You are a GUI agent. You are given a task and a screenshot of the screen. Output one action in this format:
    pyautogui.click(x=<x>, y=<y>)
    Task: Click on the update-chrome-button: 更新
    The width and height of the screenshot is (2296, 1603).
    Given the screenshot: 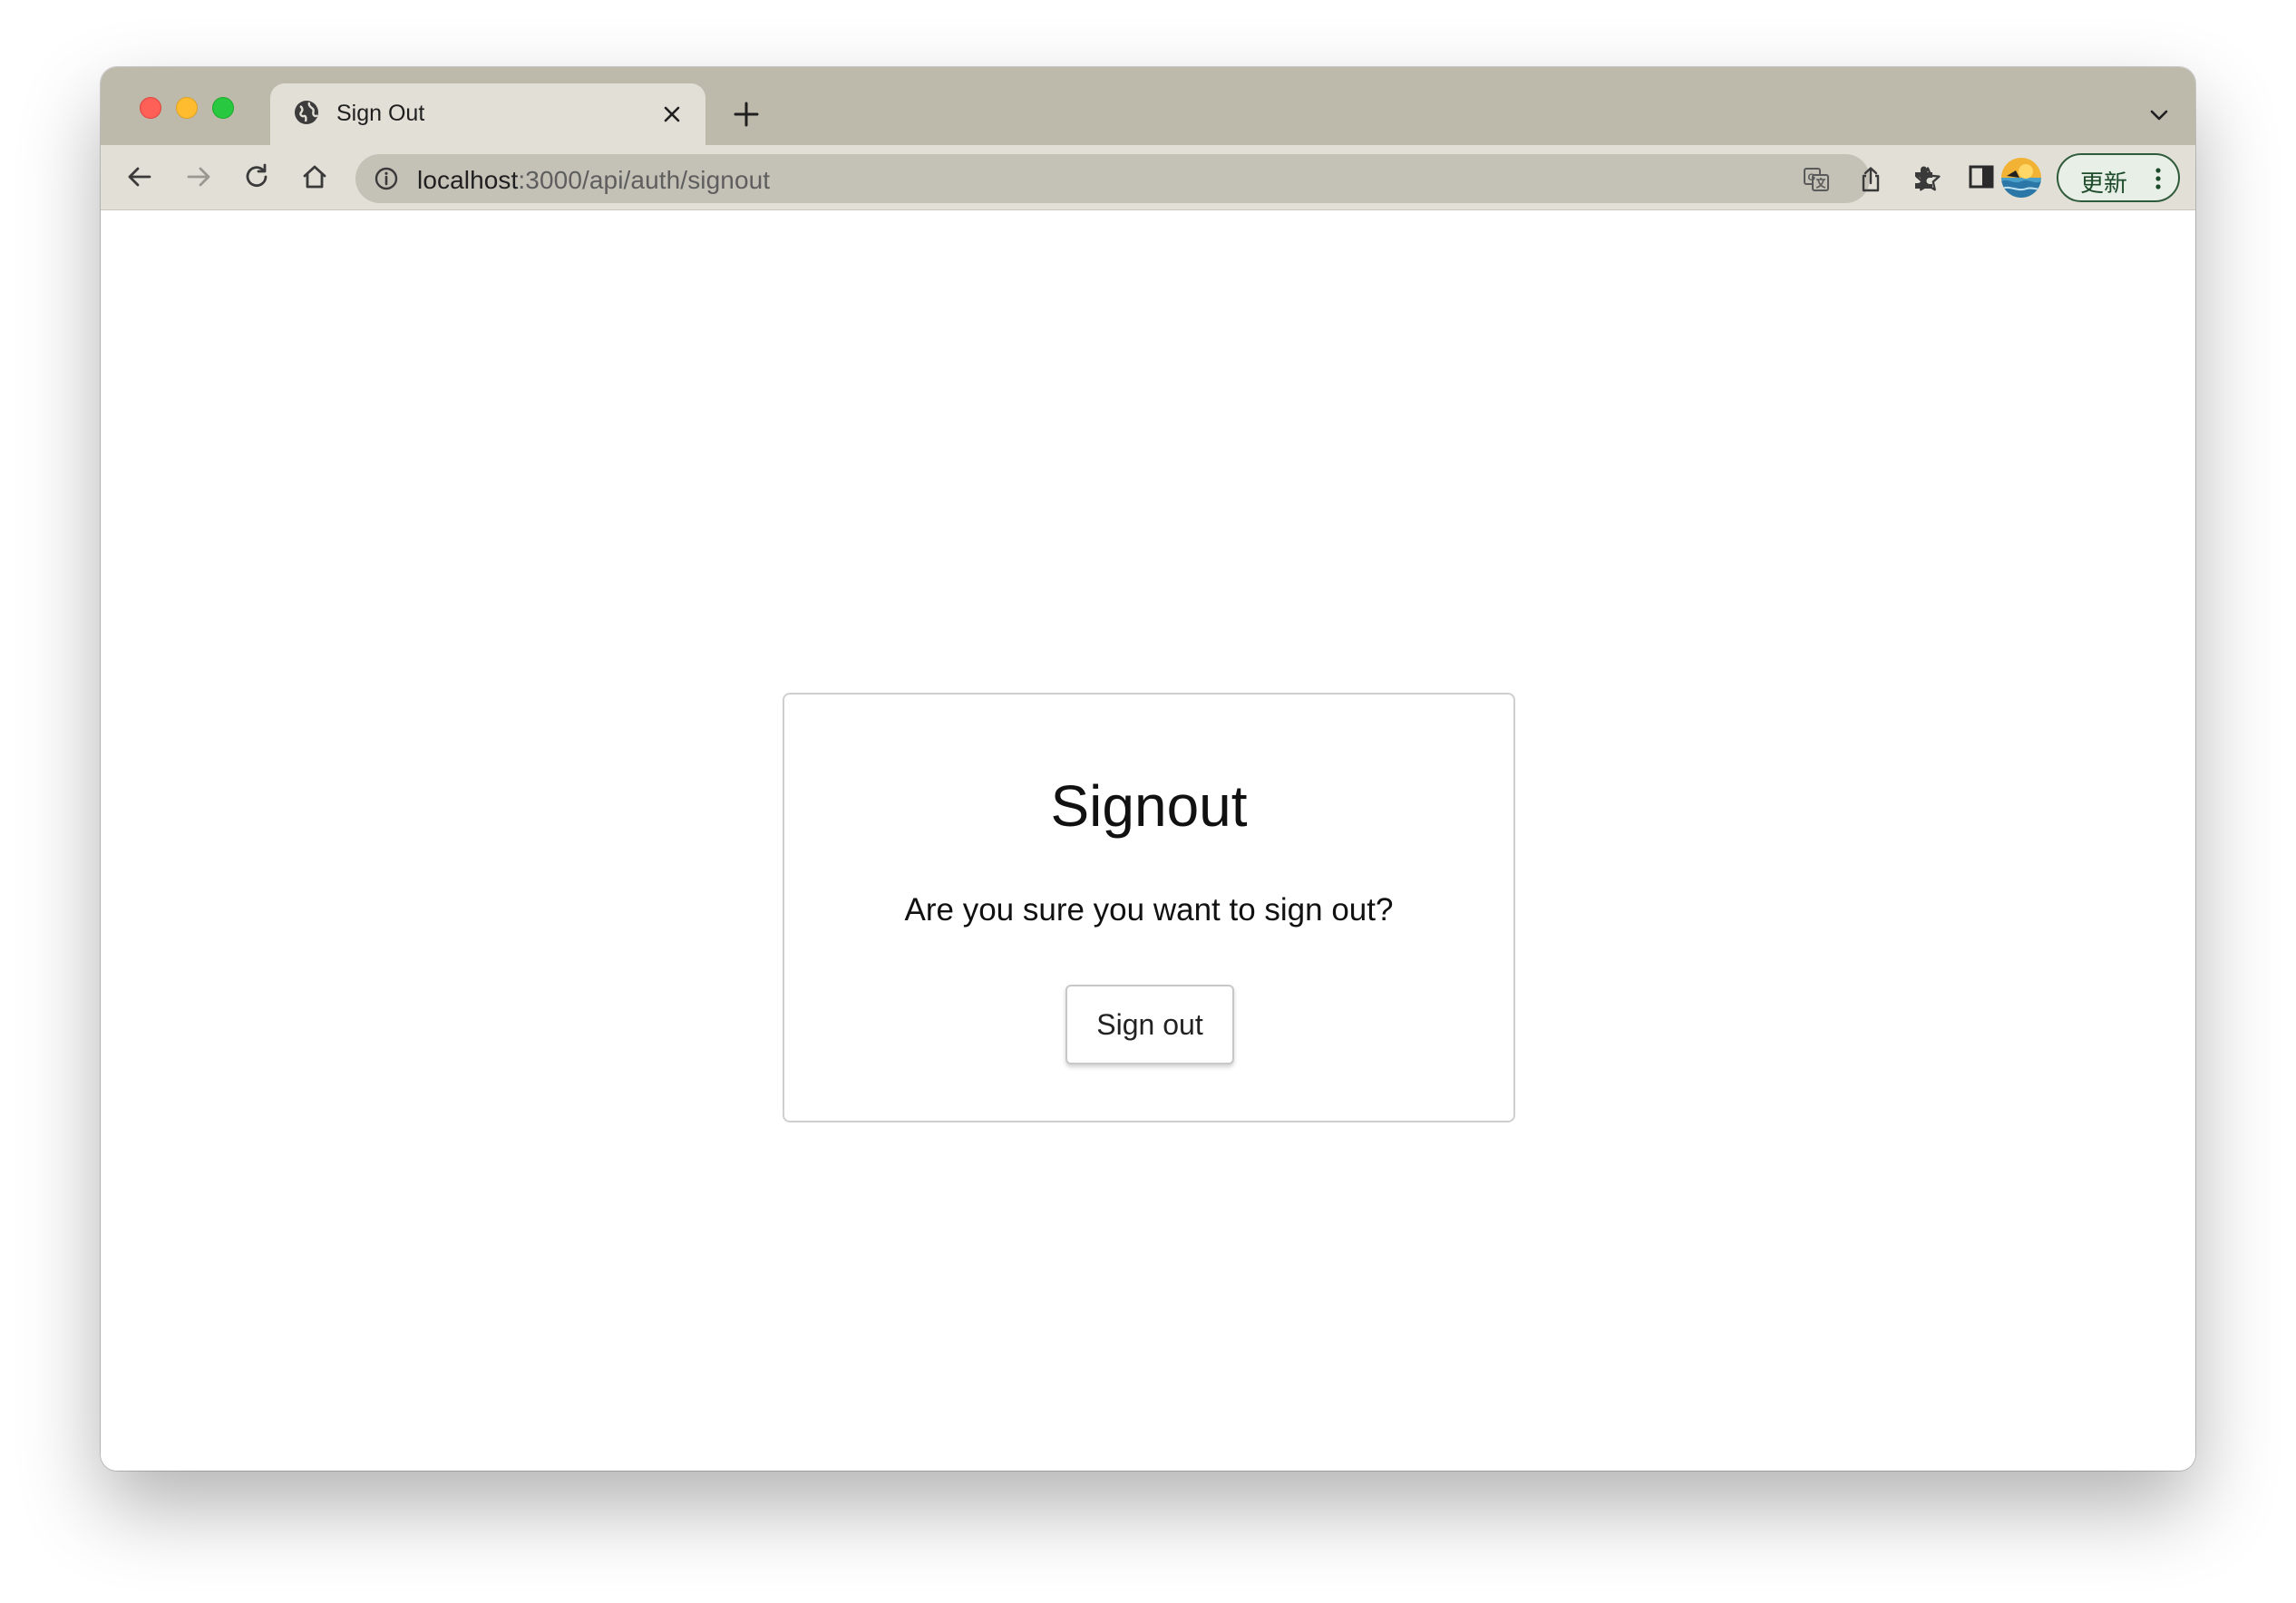 What is the action you would take?
    pyautogui.click(x=2118, y=177)
    